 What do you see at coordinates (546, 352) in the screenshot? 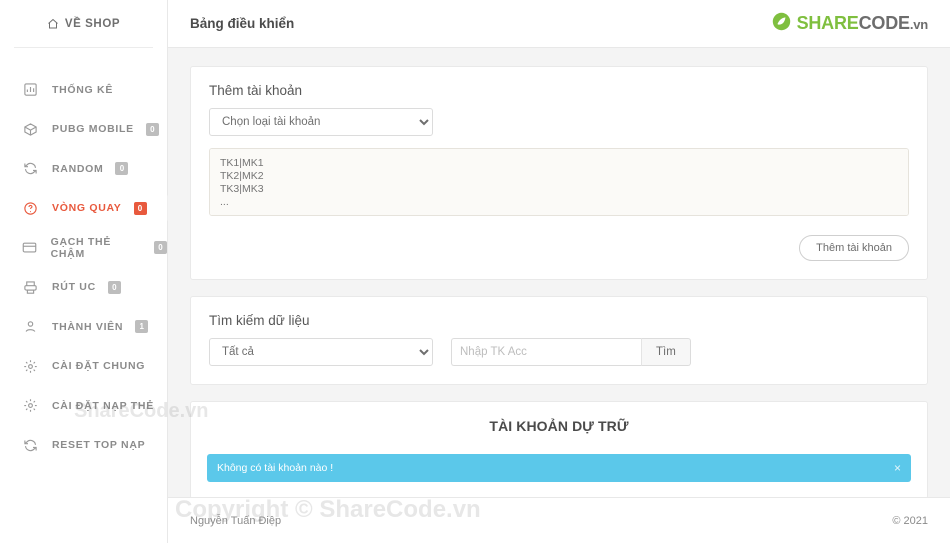
I see `search-input` at bounding box center [546, 352].